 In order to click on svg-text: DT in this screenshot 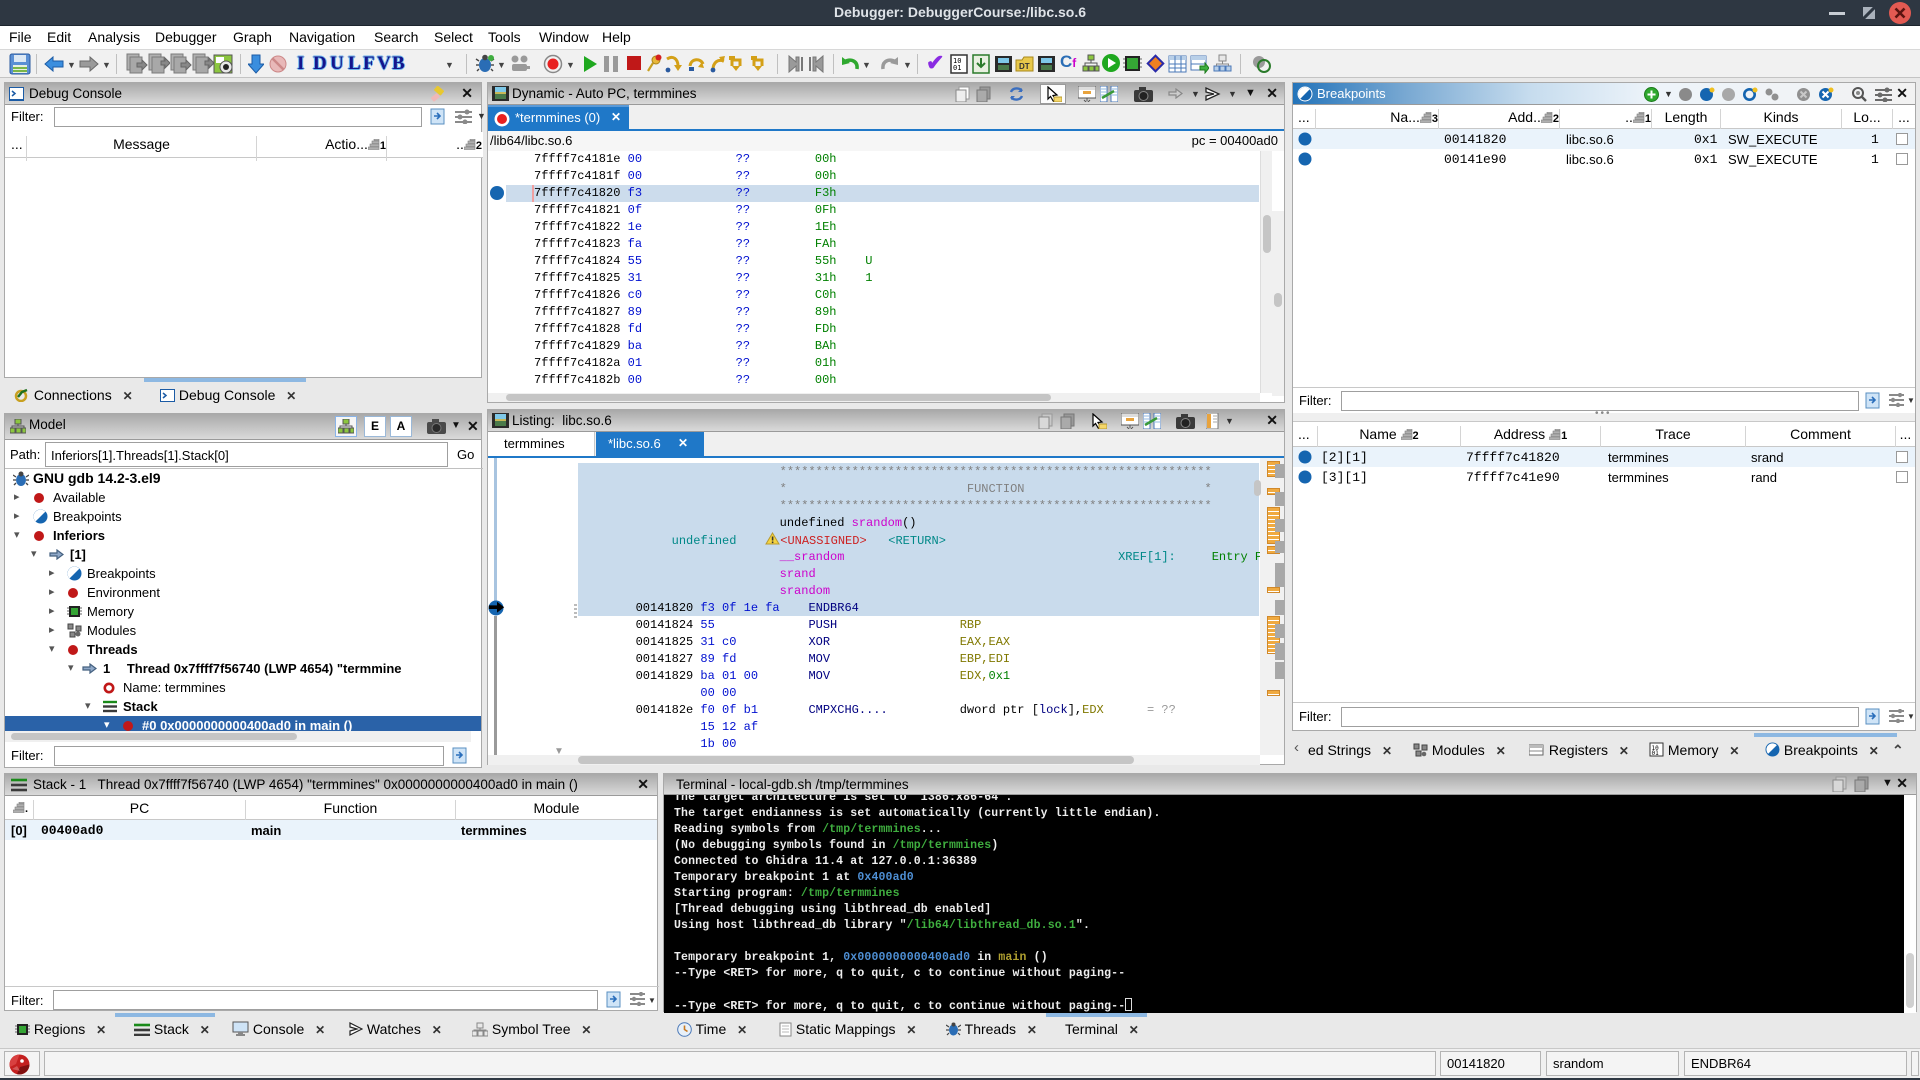, I will do `click(1024, 66)`.